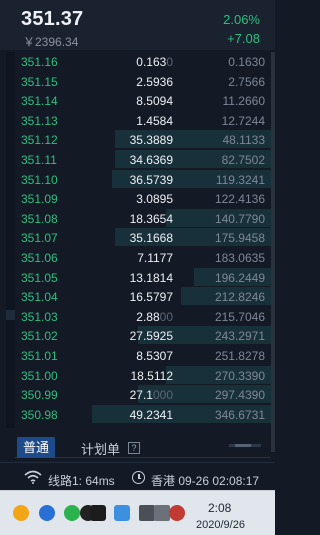 Image resolution: width=320 pixels, height=535 pixels. I want to click on row-price: 351.07, so click(39, 238).